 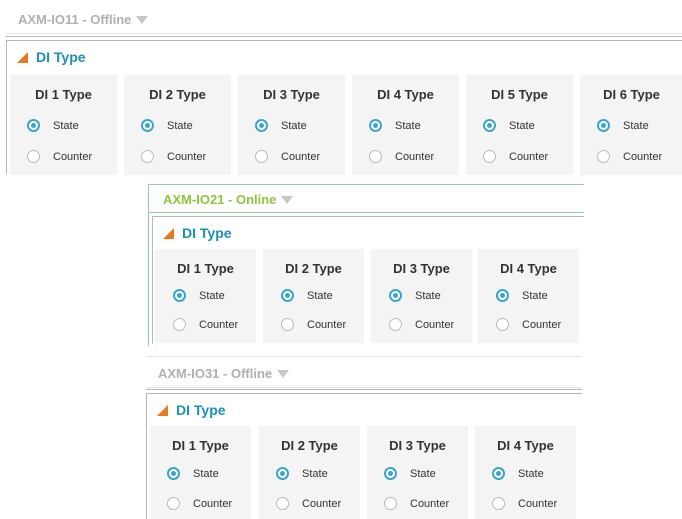 What do you see at coordinates (344, 20) in the screenshot?
I see `module-header-io11: AXM-IO11 - Offline` at bounding box center [344, 20].